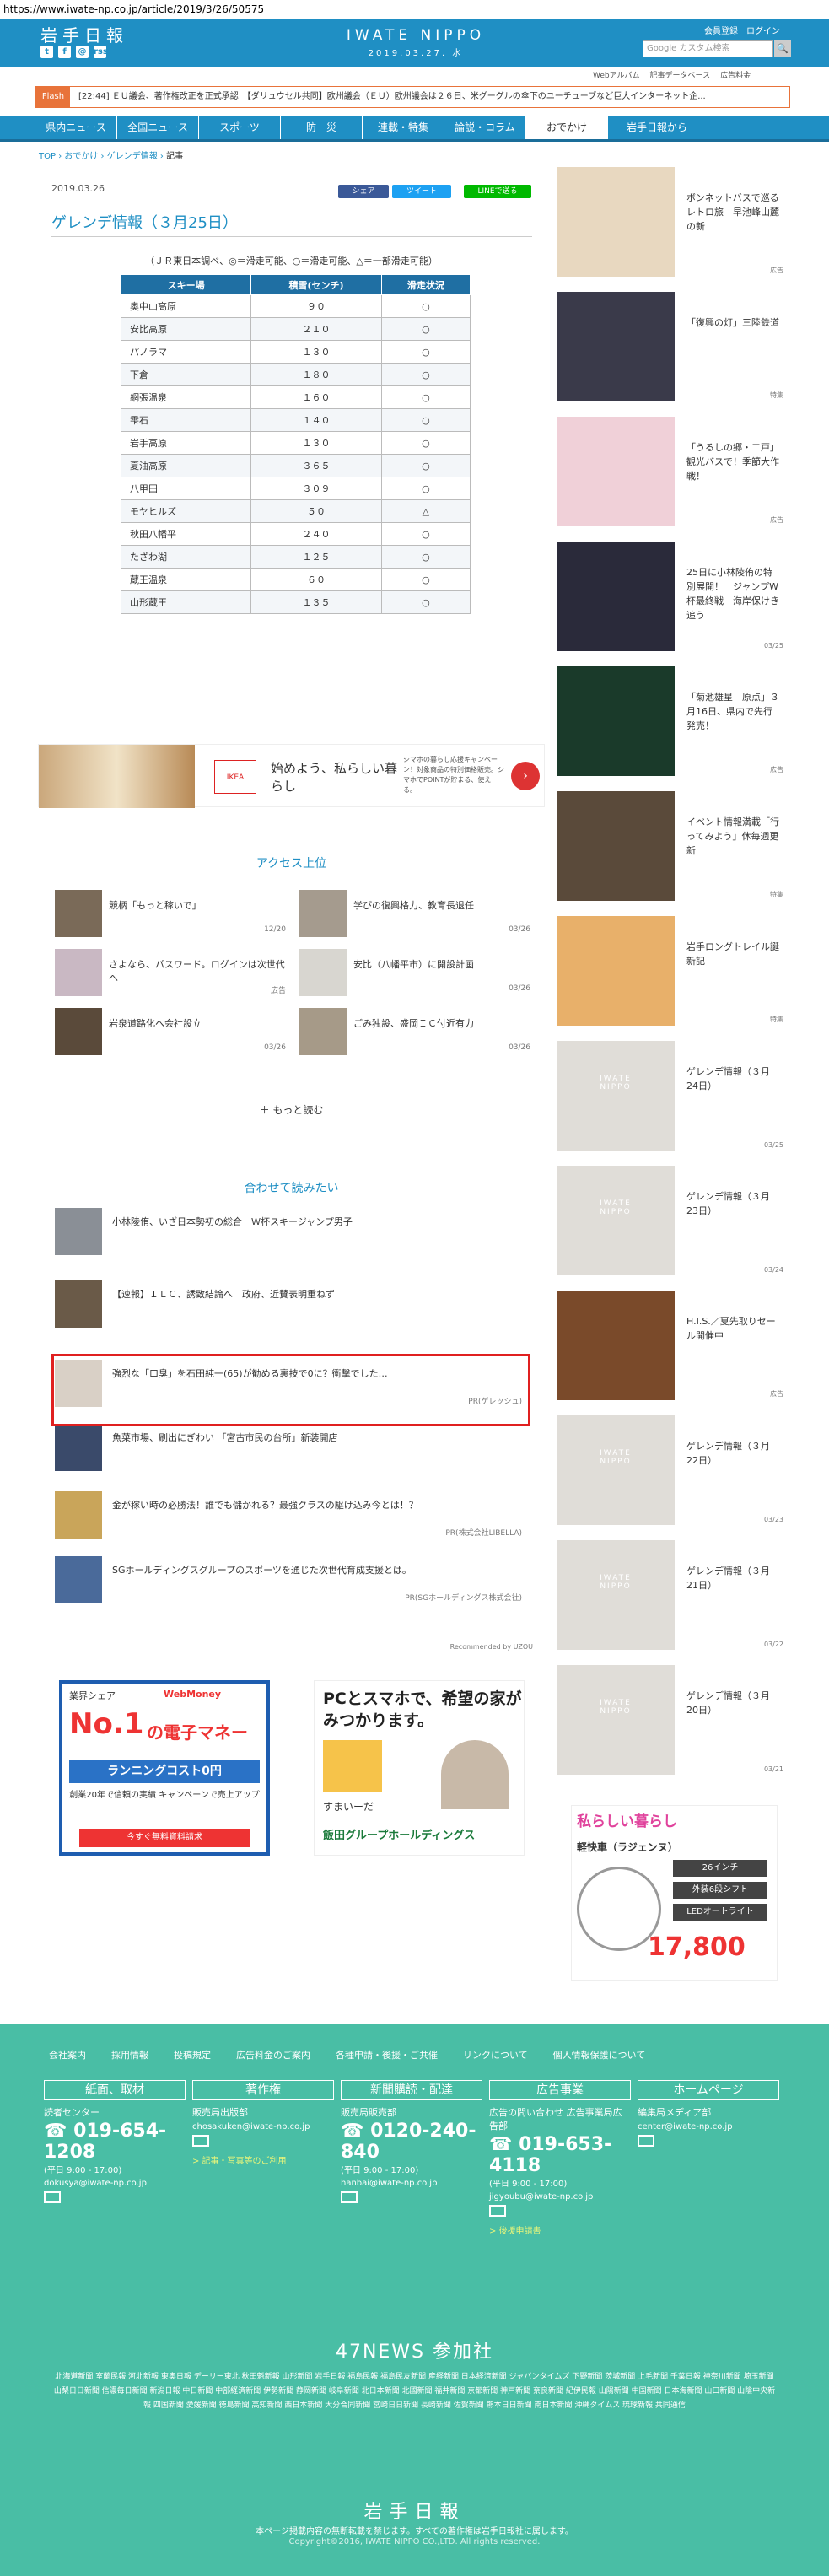 Image resolution: width=829 pixels, height=2576 pixels. I want to click on list-item: 学びの復興格力、教育長退任 03/26, so click(417, 913).